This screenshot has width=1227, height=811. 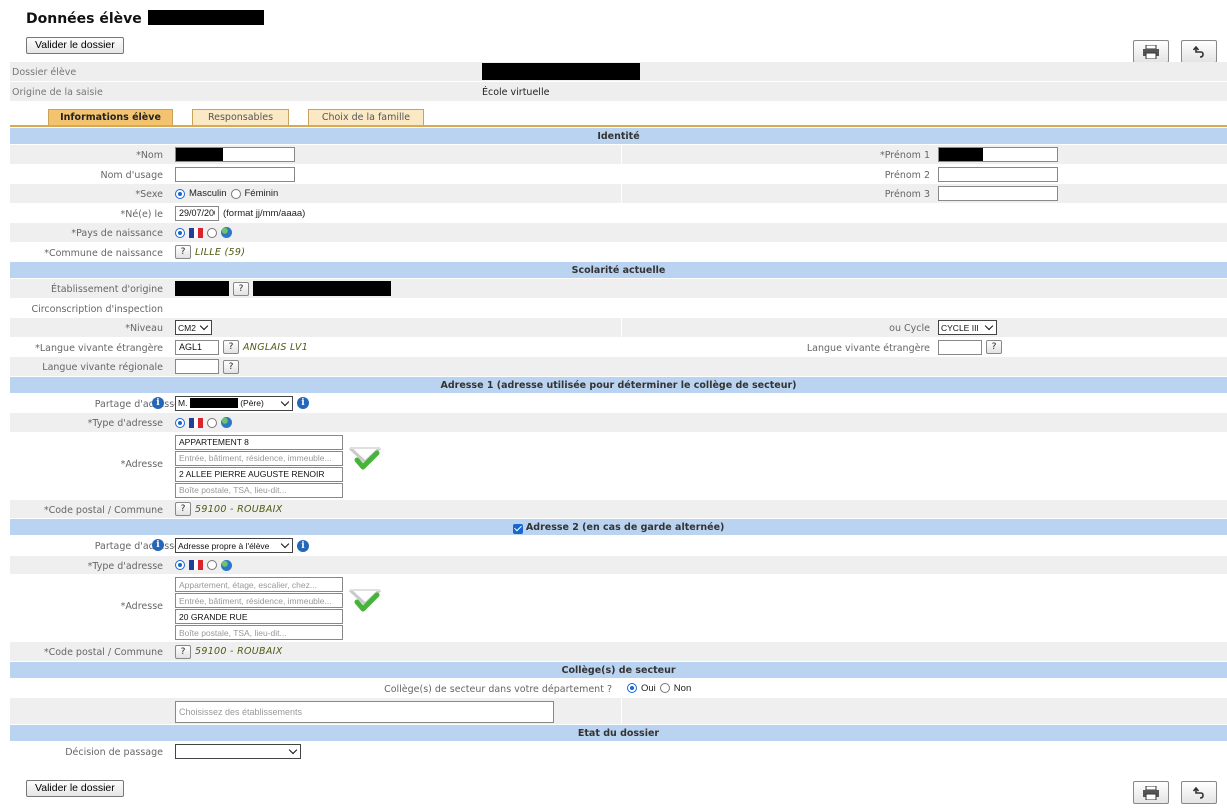 I want to click on lve2-search-button: ?, so click(x=994, y=347).